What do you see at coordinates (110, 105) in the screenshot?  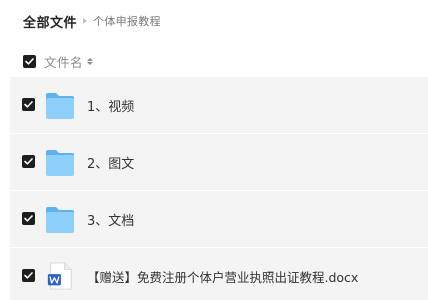 I see `file-name: 1、视频` at bounding box center [110, 105].